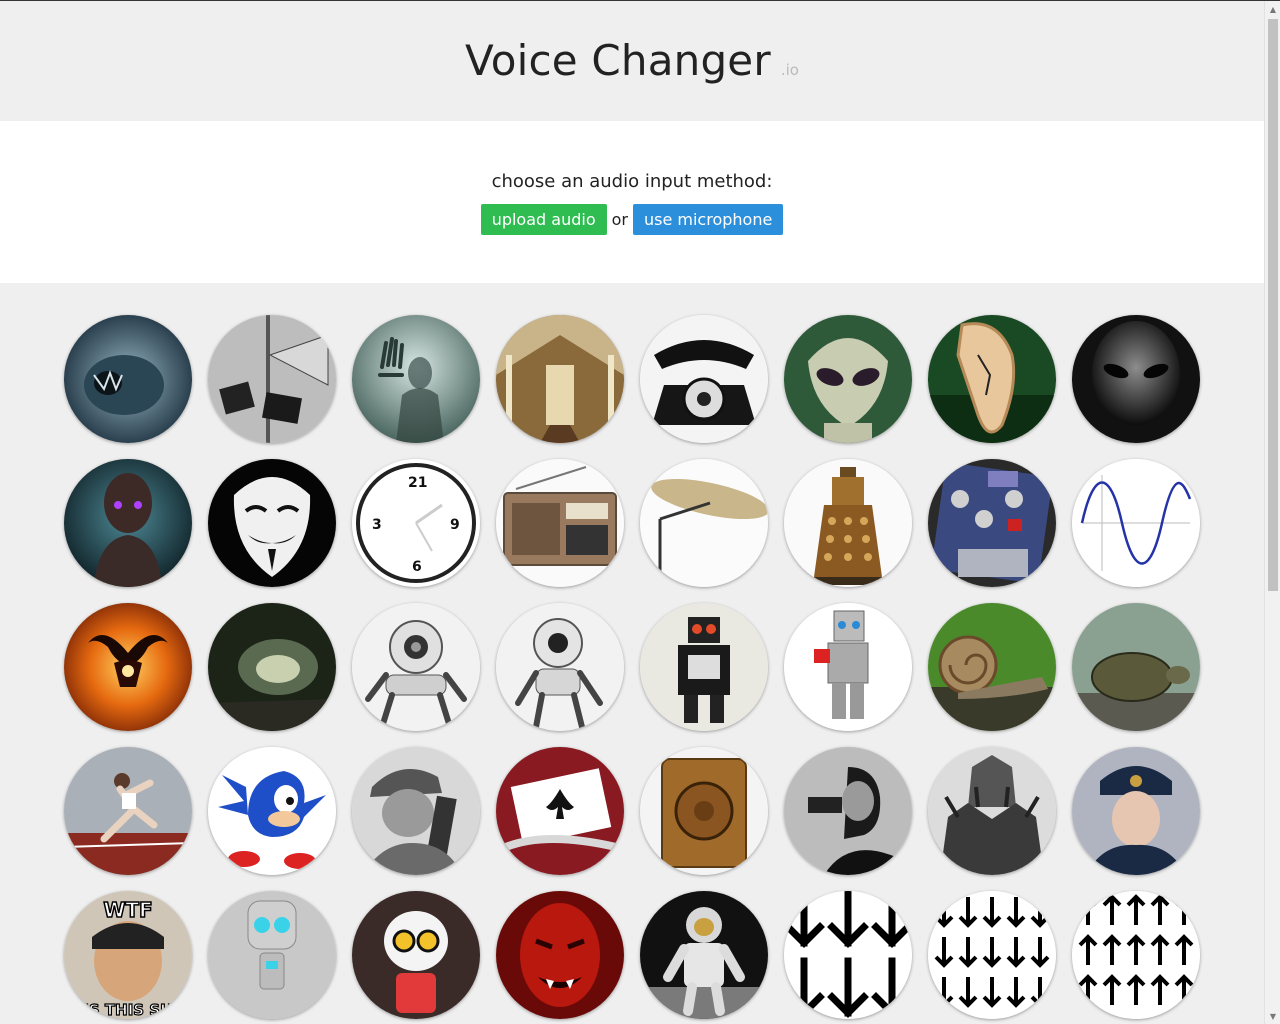 The height and width of the screenshot is (1024, 1280). I want to click on megaphone-speakers-icon, so click(272, 379).